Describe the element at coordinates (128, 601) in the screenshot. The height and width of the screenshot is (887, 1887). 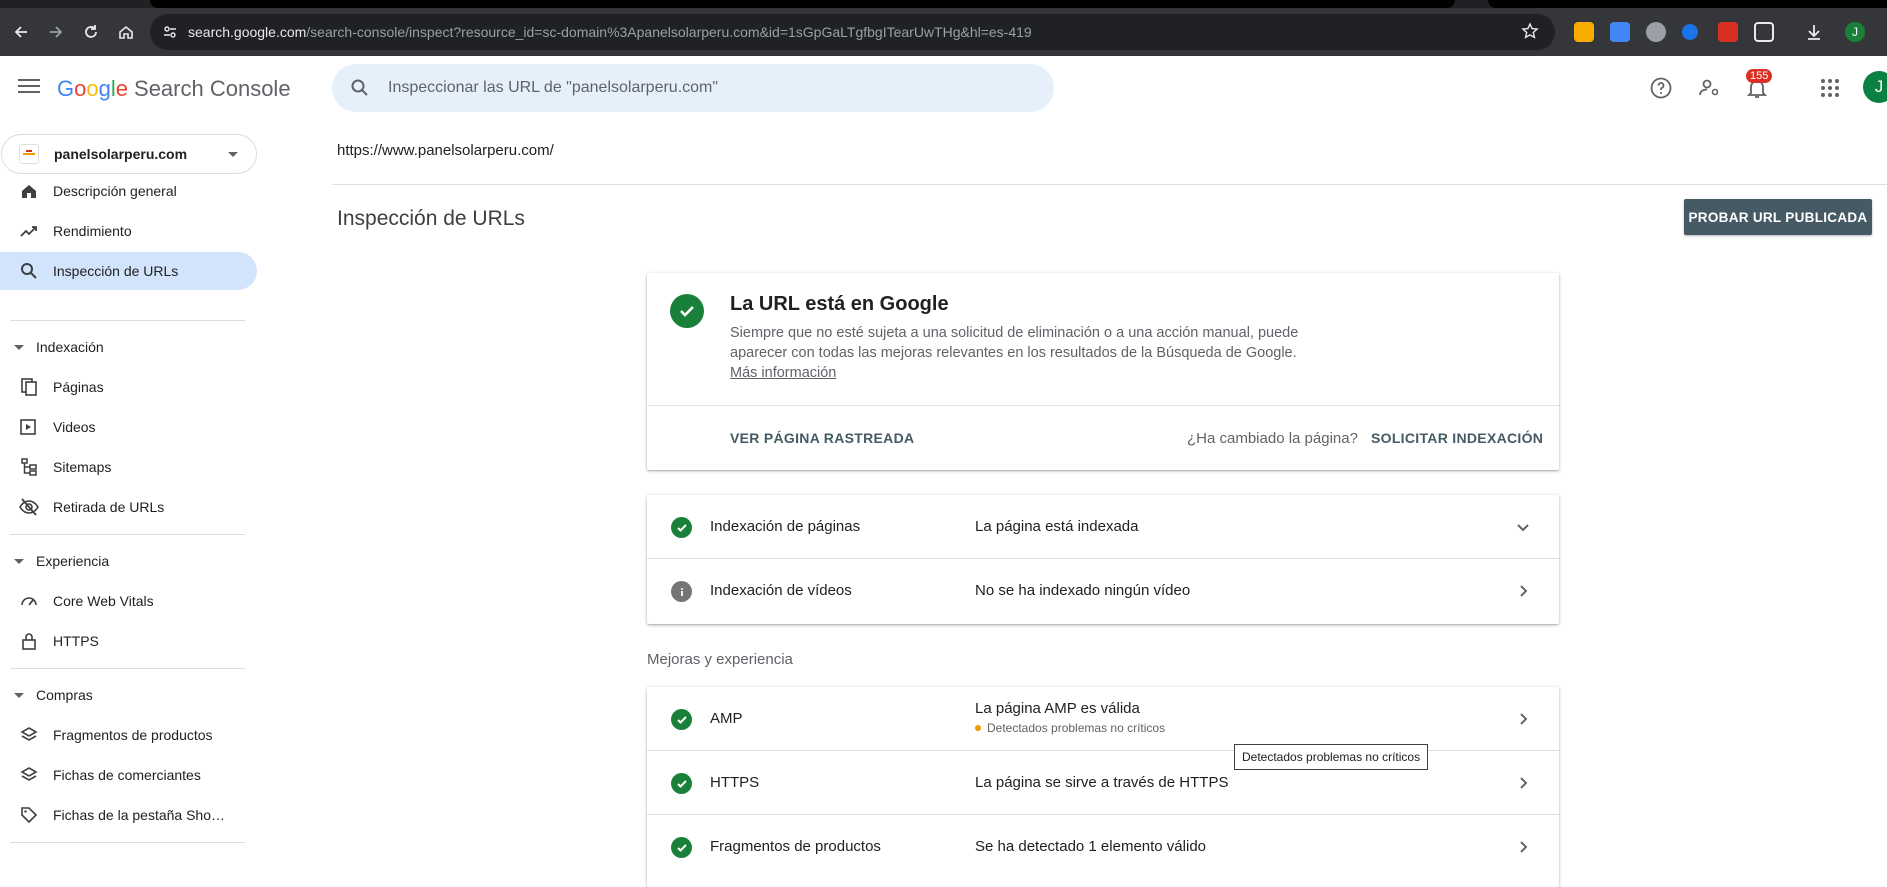
I see `nav-item-core-web-vitals: Core Web Vitals` at that location.